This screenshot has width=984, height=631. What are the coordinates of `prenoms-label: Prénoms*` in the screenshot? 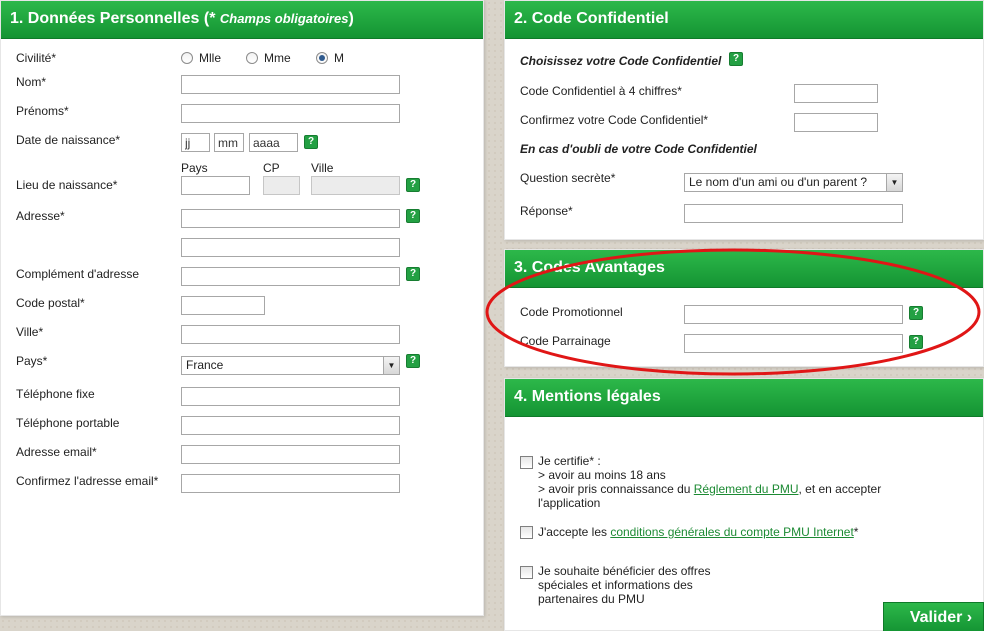 It's located at (42, 111).